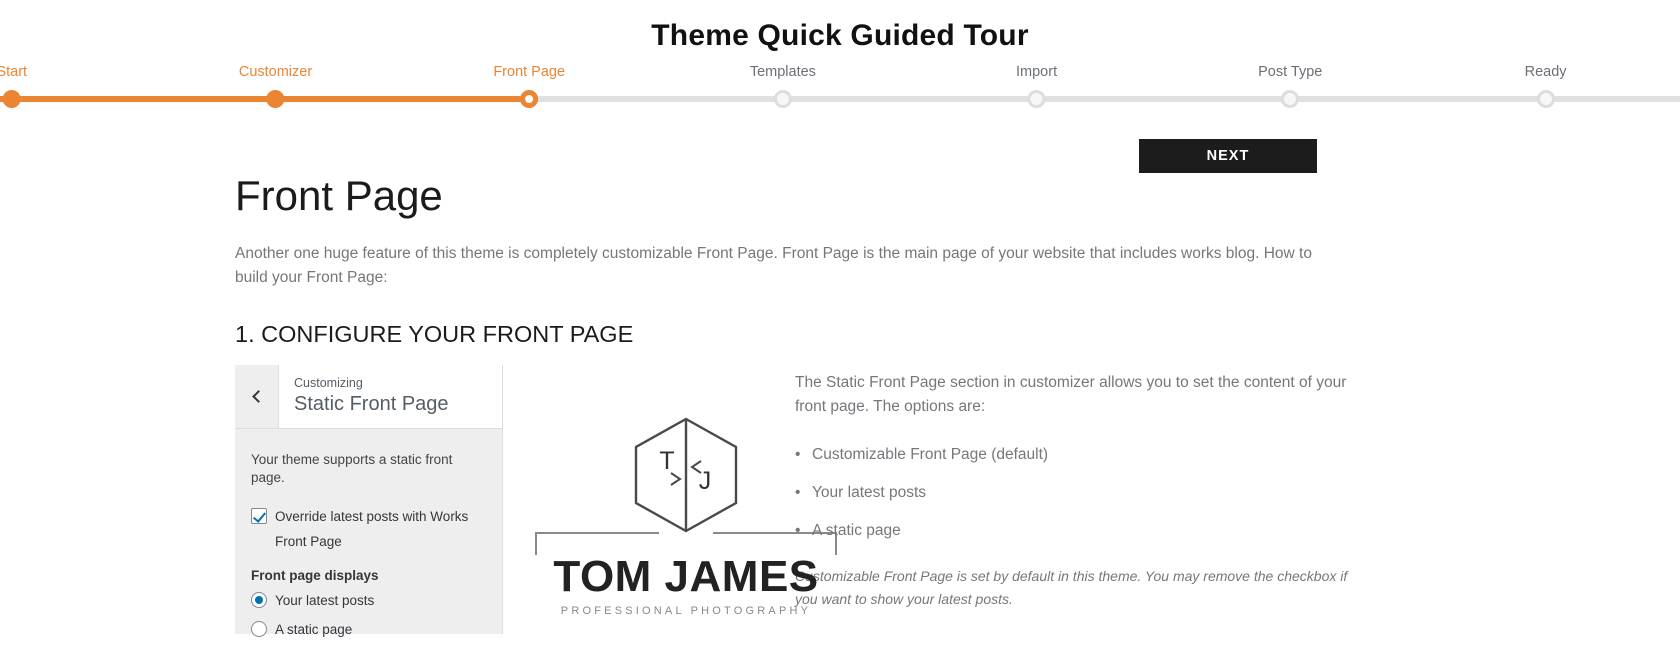 The height and width of the screenshot is (672, 1680). What do you see at coordinates (1545, 72) in the screenshot?
I see `step-label: Ready` at bounding box center [1545, 72].